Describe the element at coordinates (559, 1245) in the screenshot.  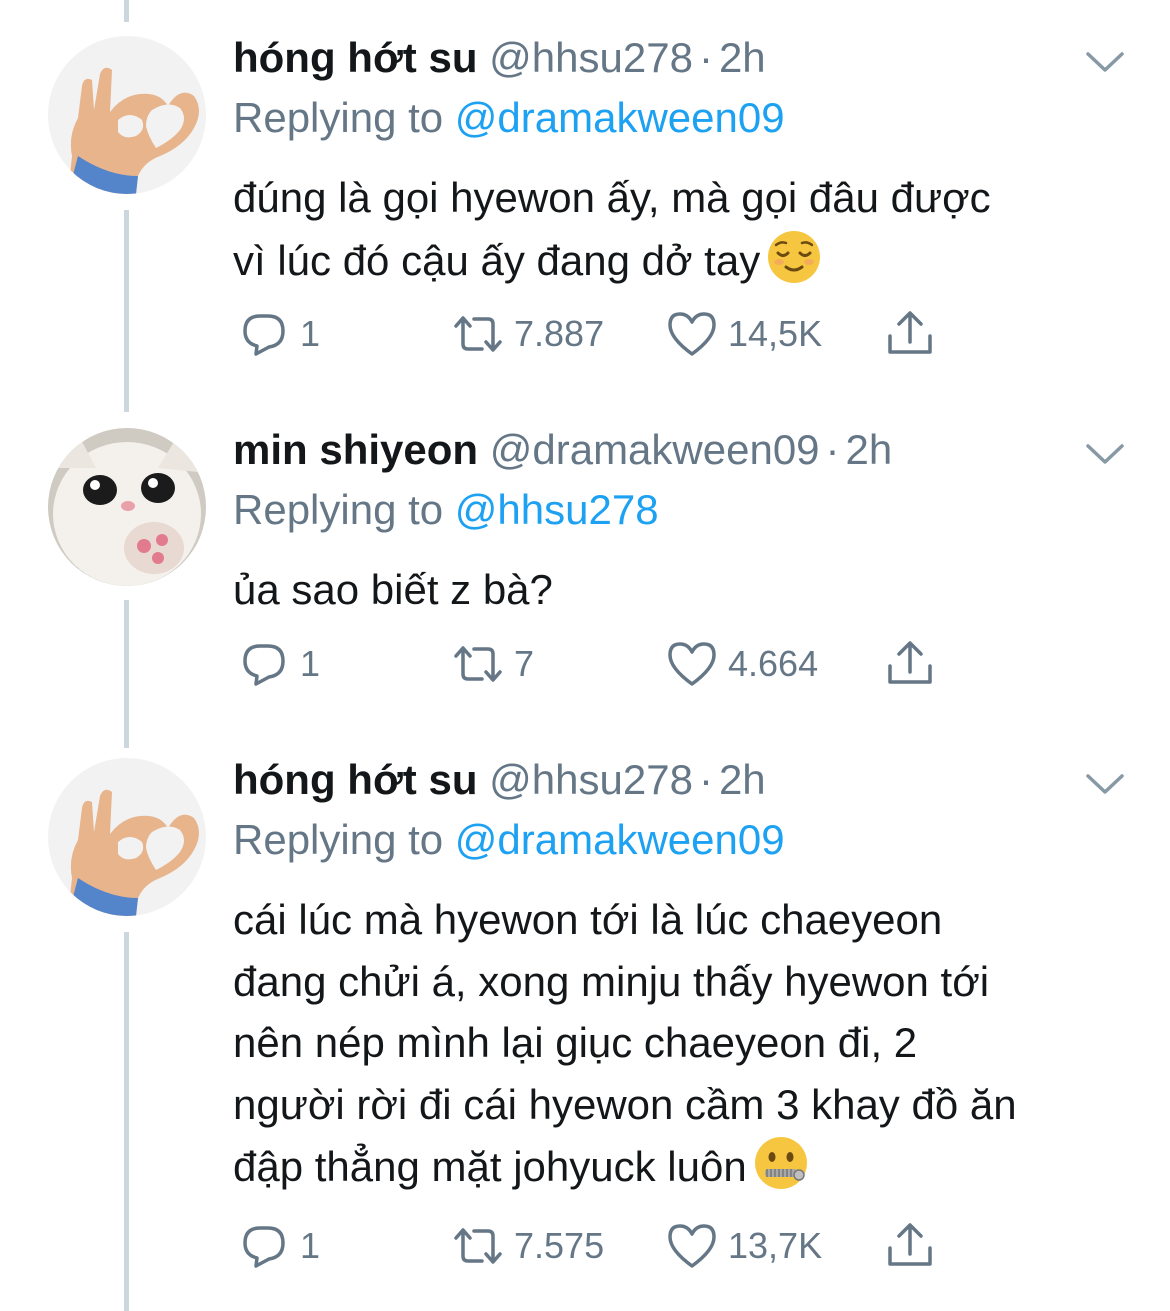
I see `retweet-count: 7.575` at that location.